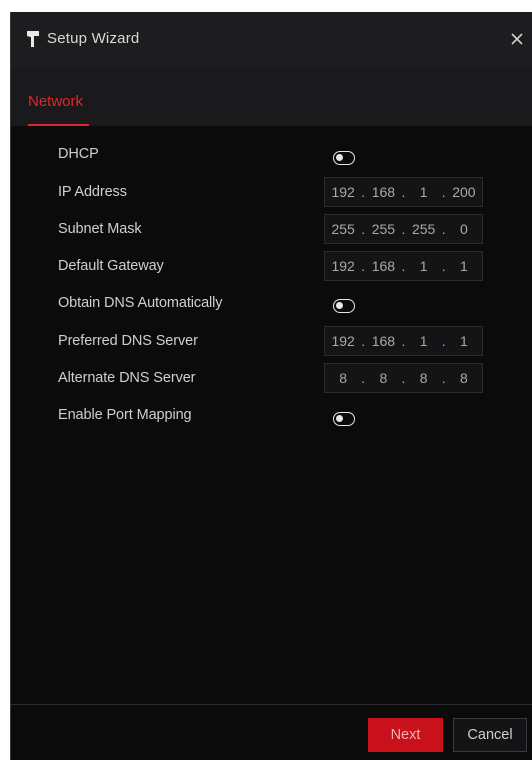  I want to click on next-button: Next, so click(405, 735).